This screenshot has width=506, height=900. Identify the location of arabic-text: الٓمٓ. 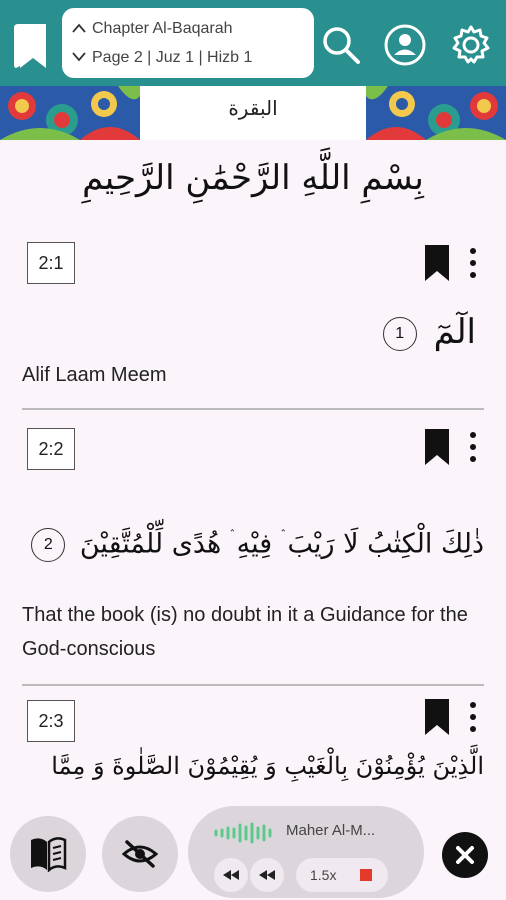
(454, 332).